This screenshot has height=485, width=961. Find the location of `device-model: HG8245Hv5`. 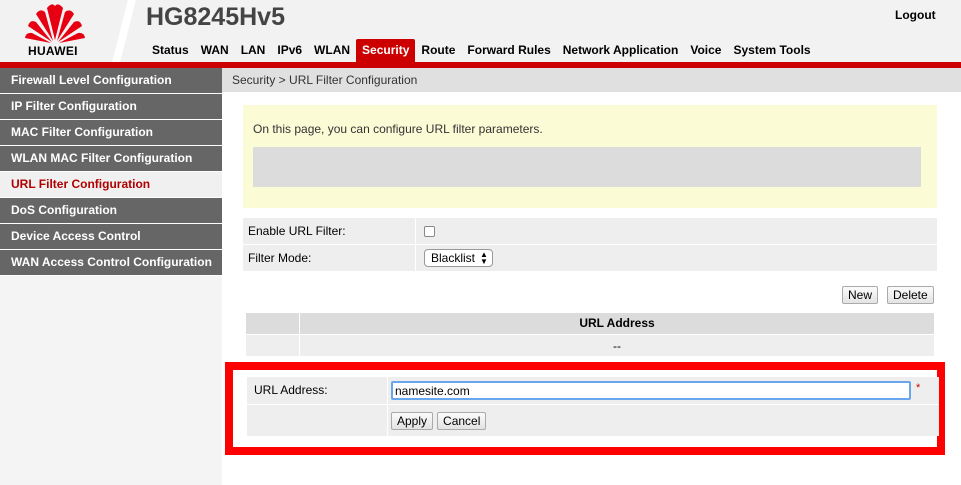

device-model: HG8245Hv5 is located at coordinates (215, 17).